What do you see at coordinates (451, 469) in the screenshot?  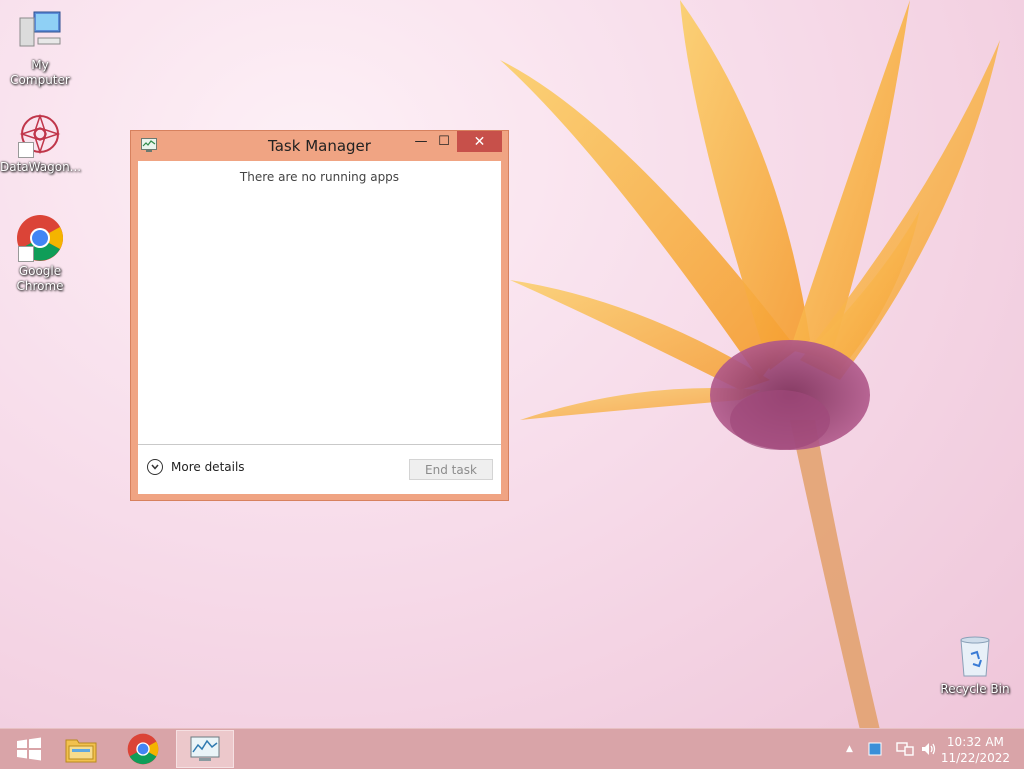 I see `end-task-button: End task` at bounding box center [451, 469].